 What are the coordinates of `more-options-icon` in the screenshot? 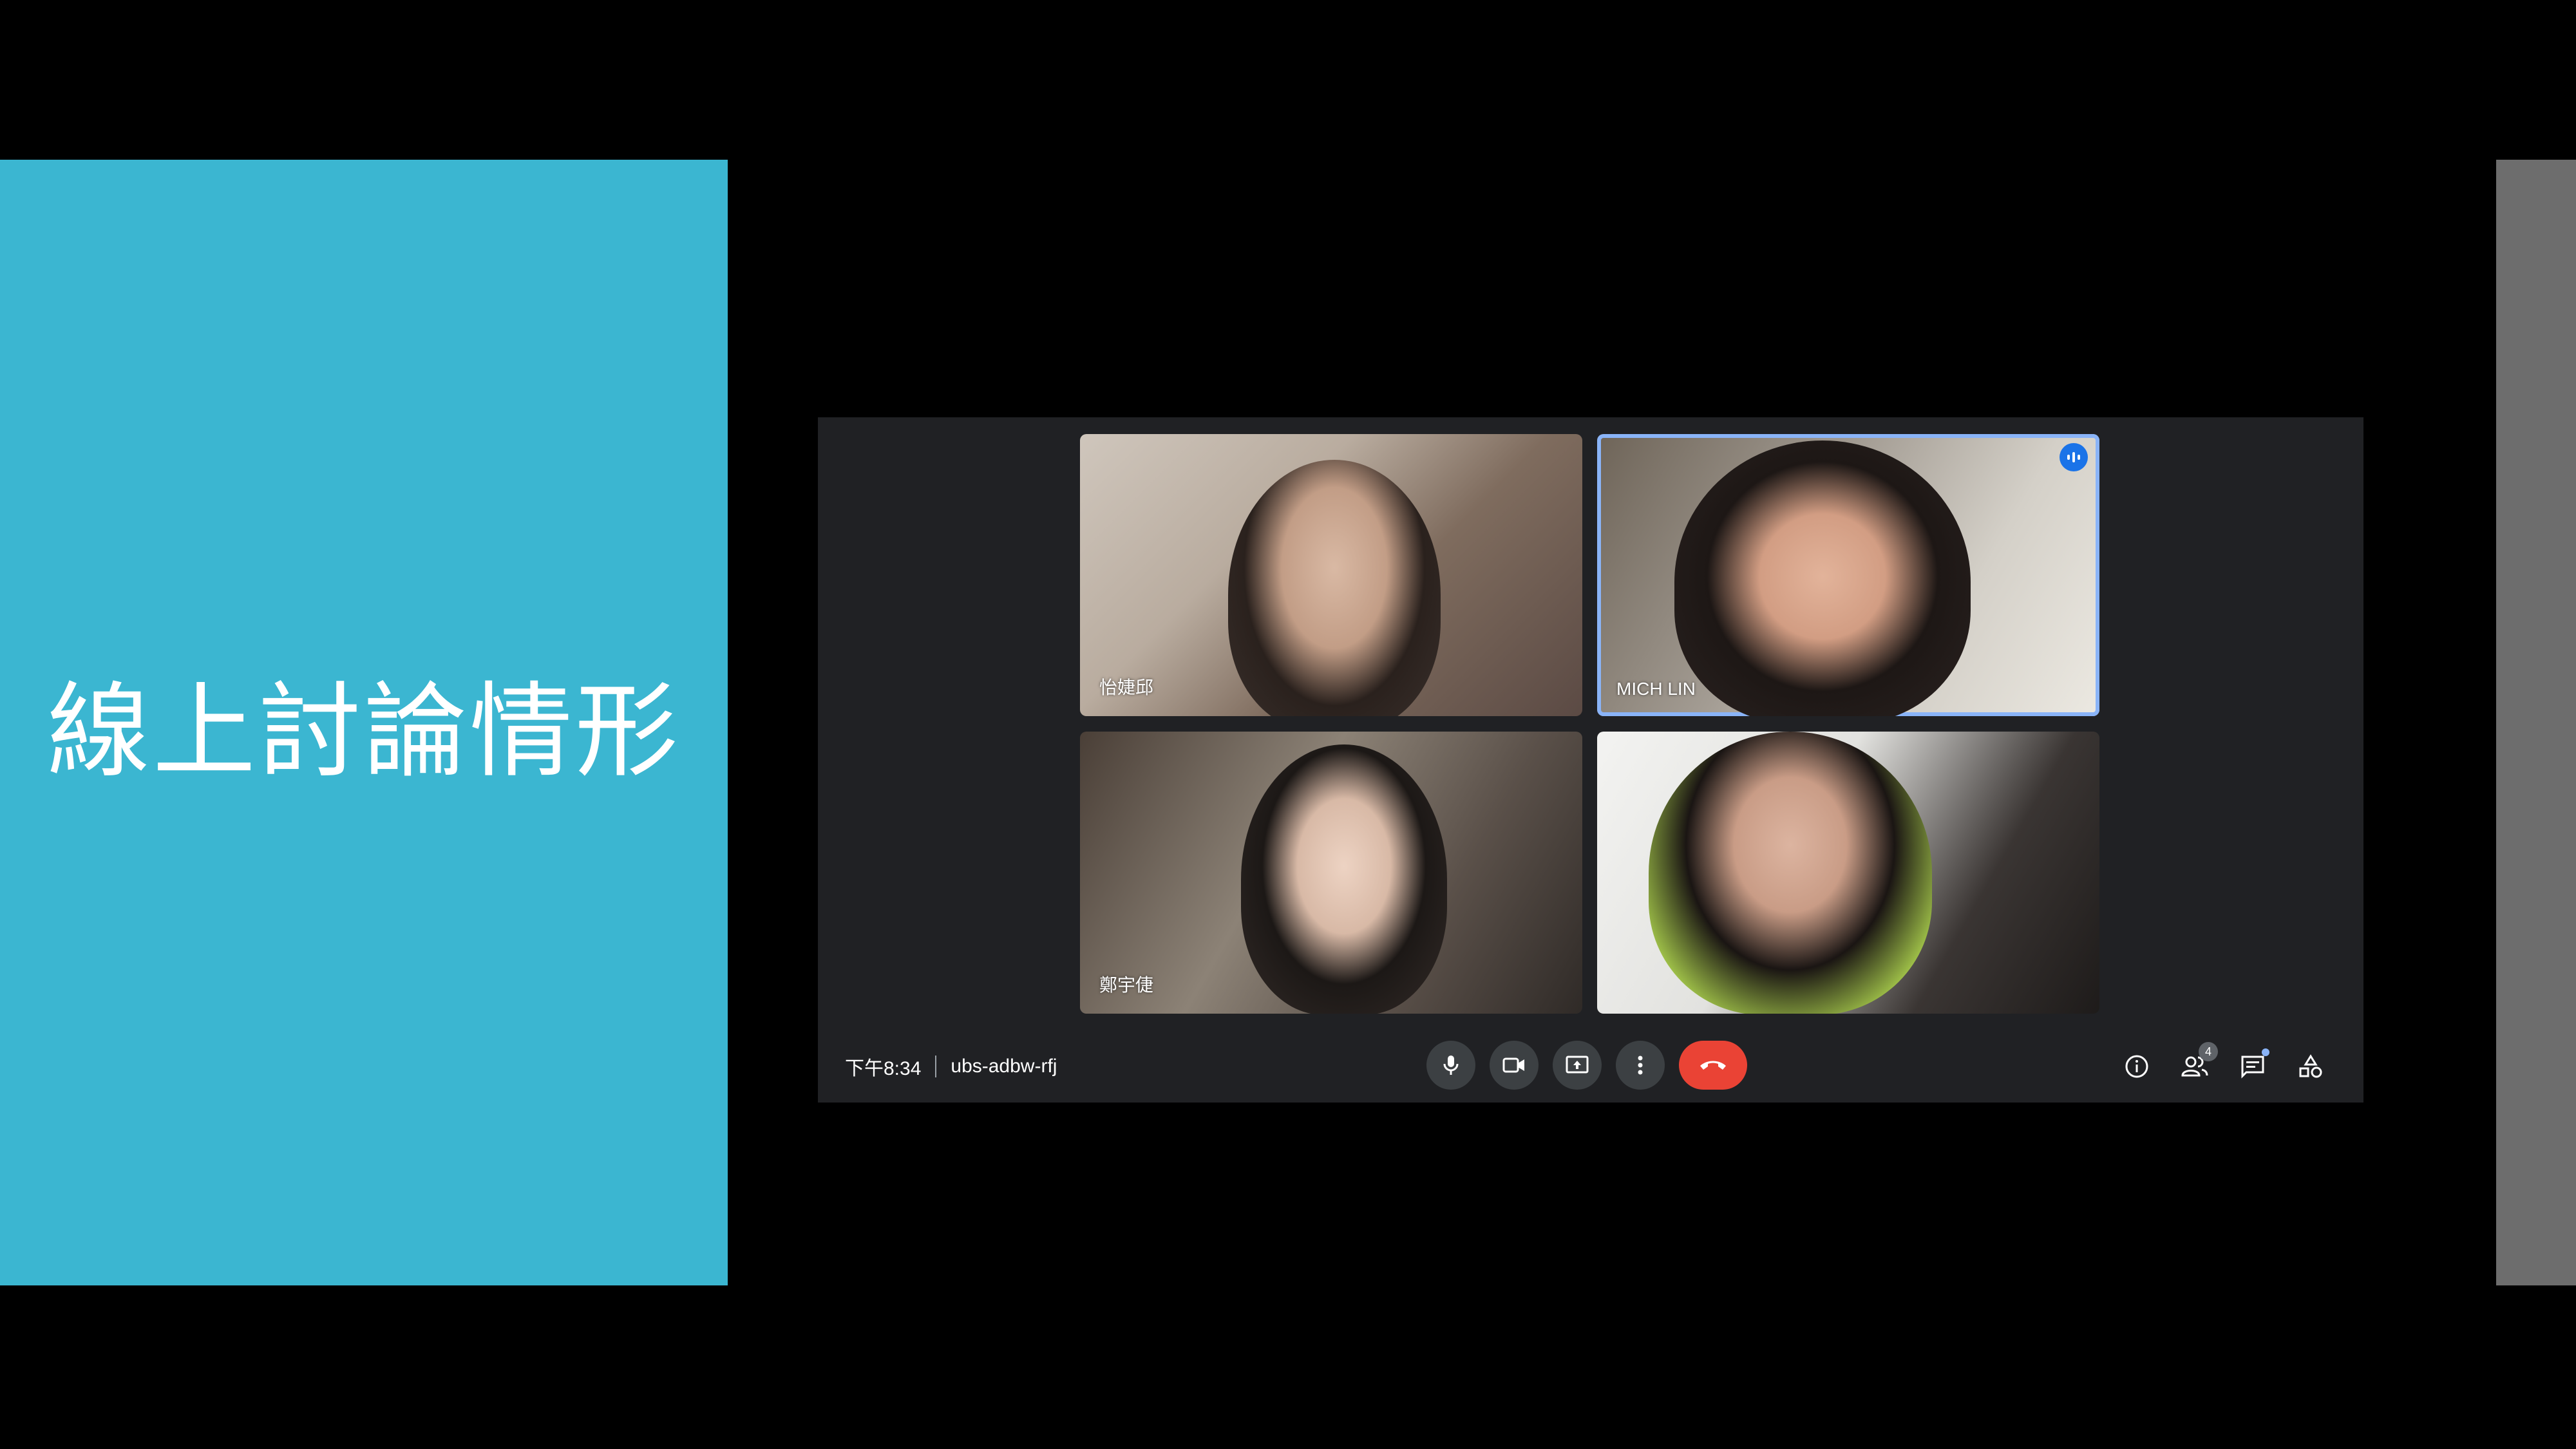 It's located at (1640, 1065).